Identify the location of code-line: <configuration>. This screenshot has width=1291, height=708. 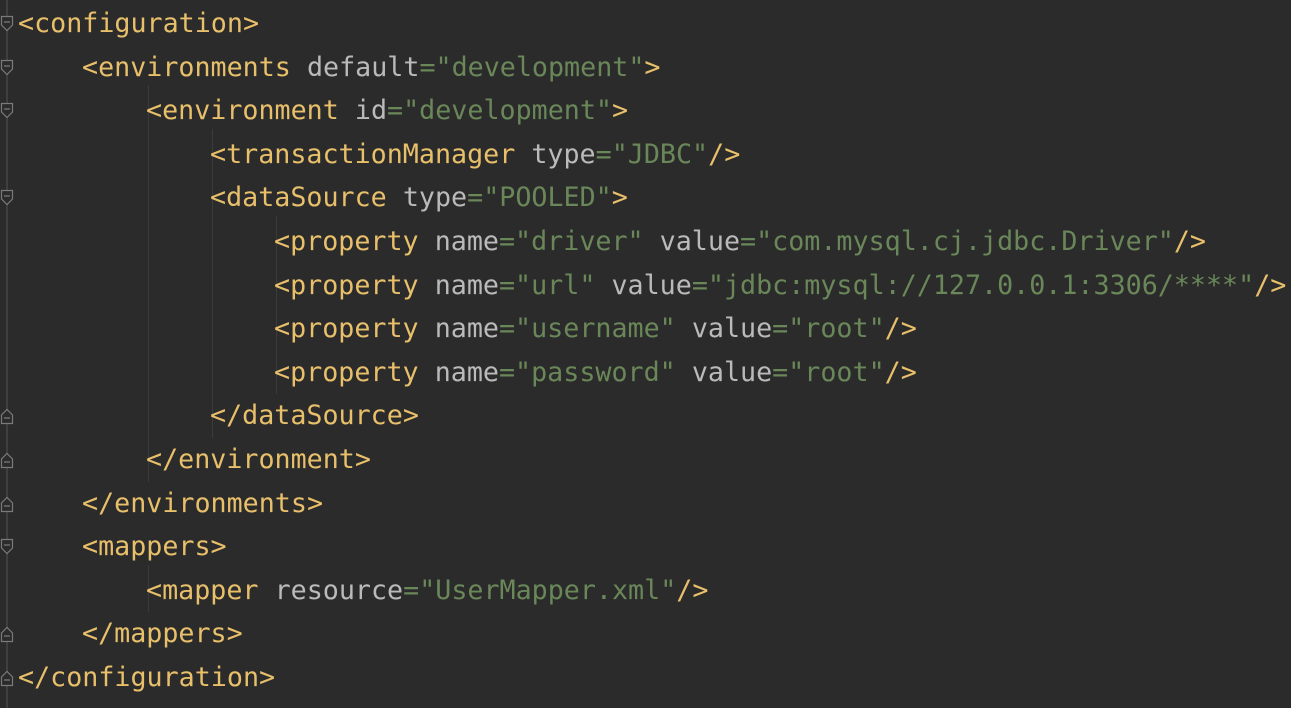
(138, 24).